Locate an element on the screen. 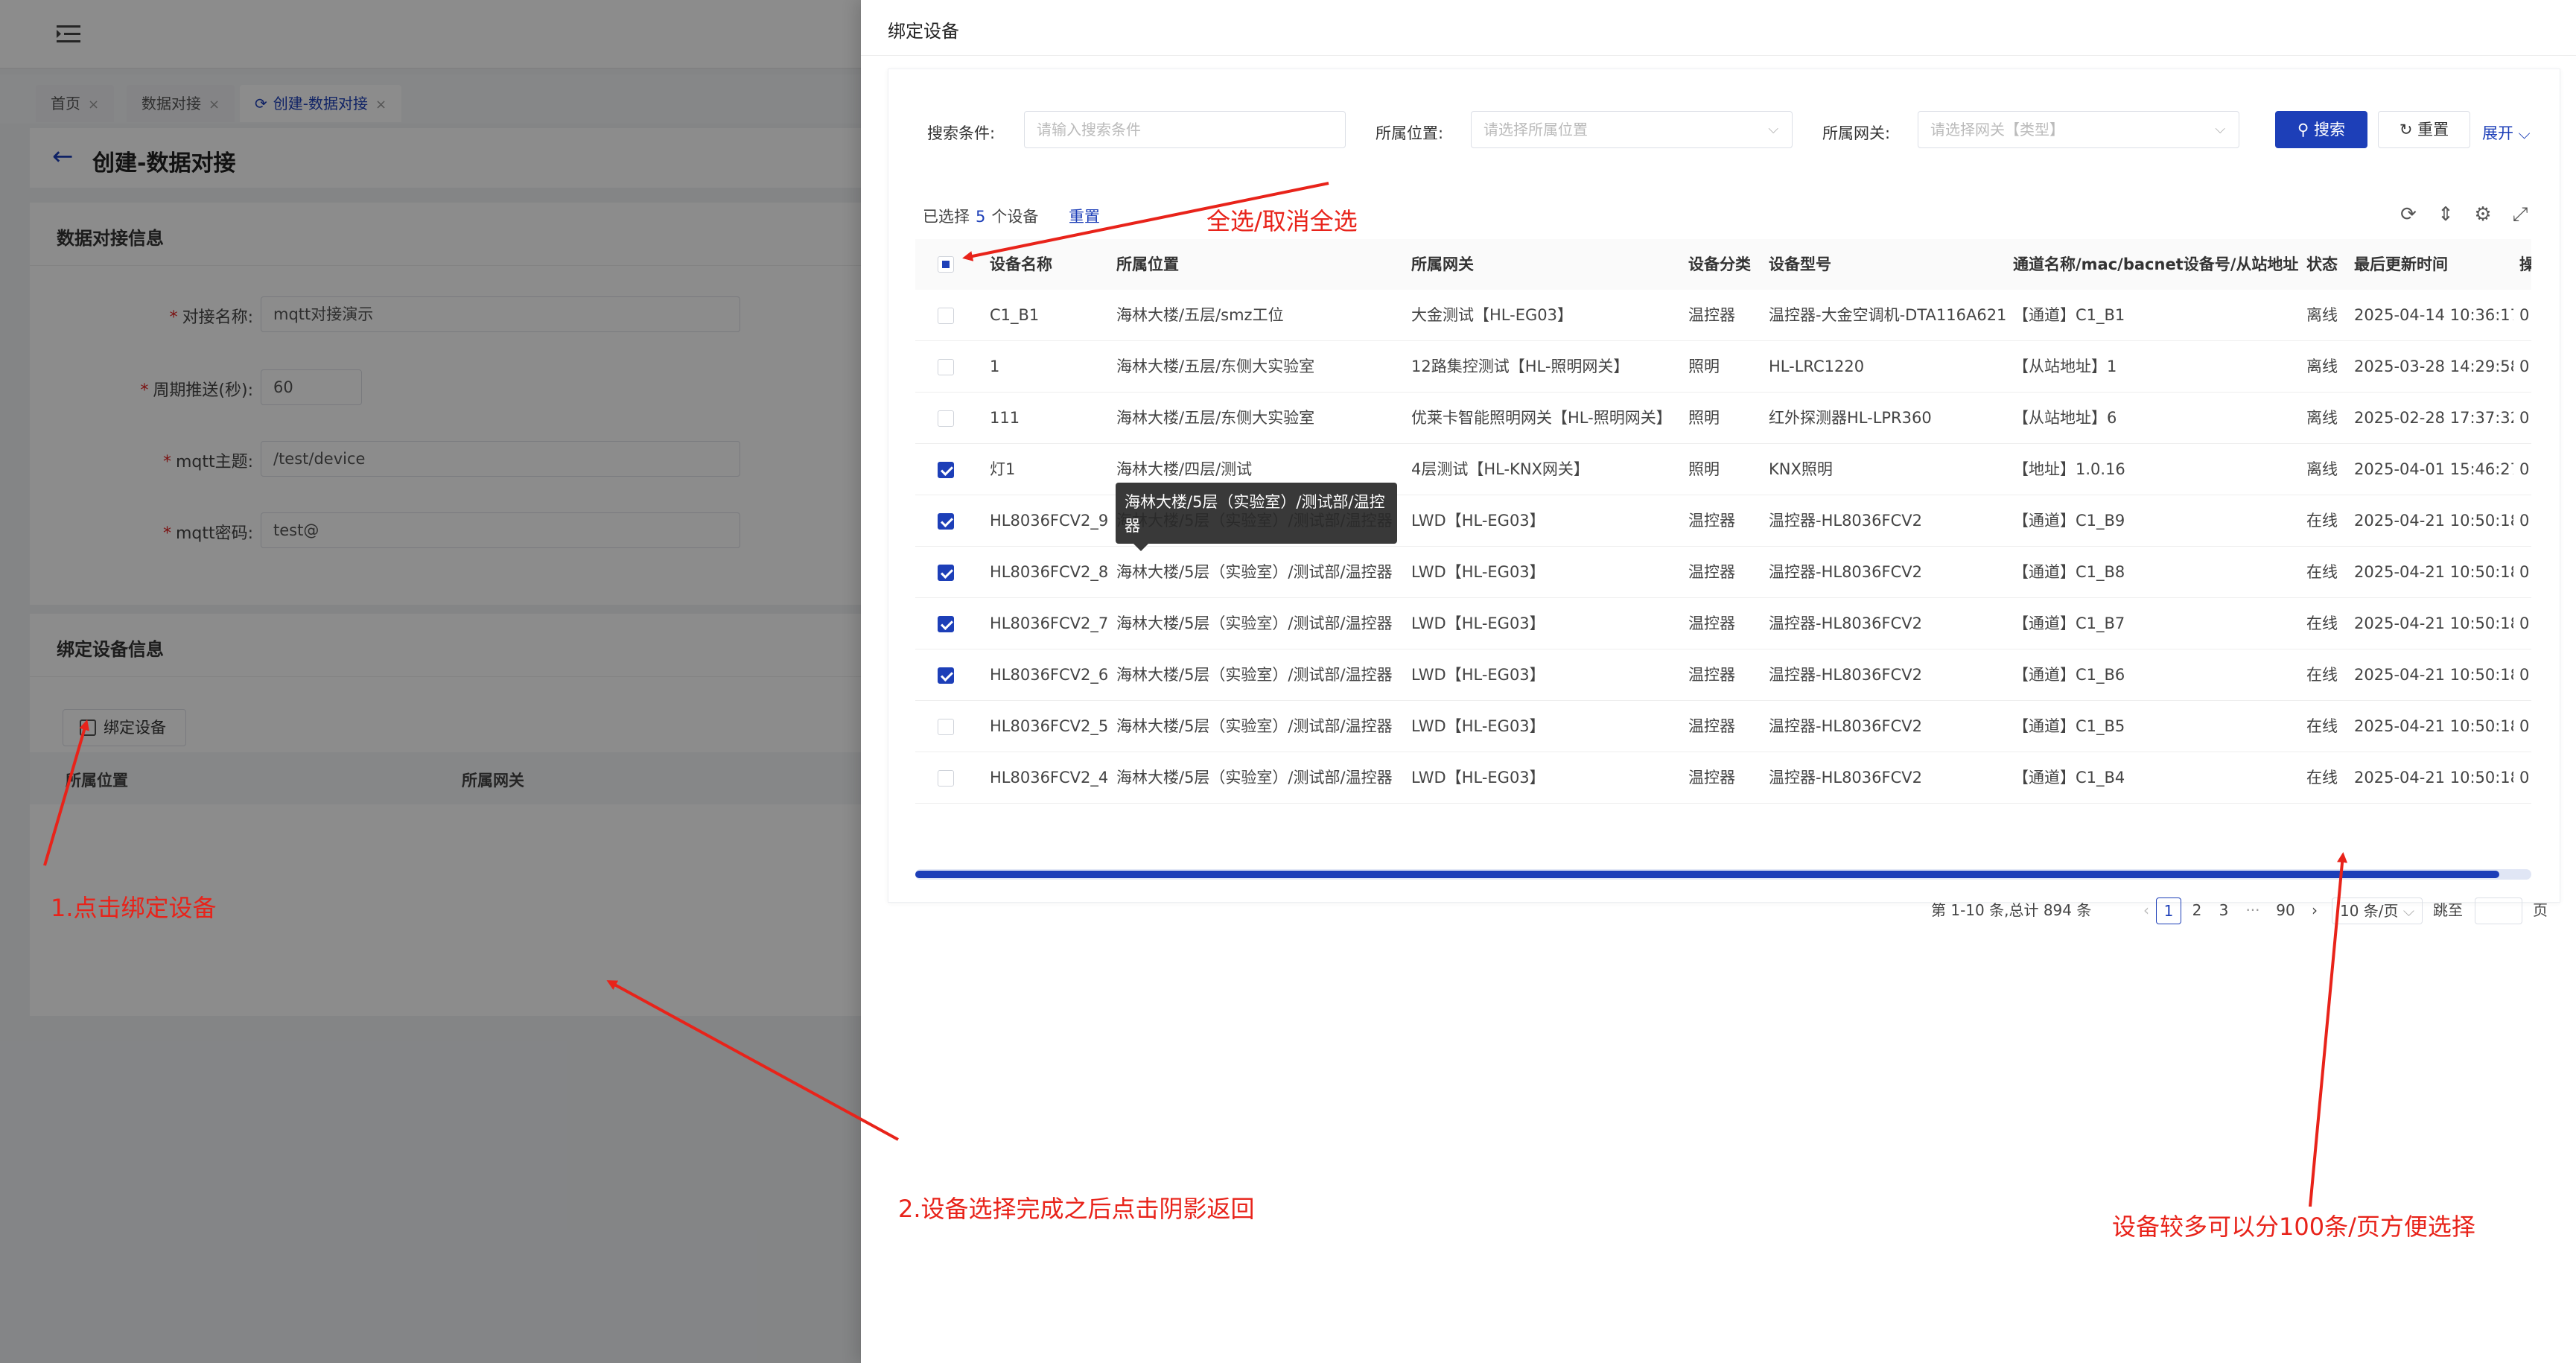 Image resolution: width=2576 pixels, height=1363 pixels. arrow-page-size is located at coordinates (2328, 1029).